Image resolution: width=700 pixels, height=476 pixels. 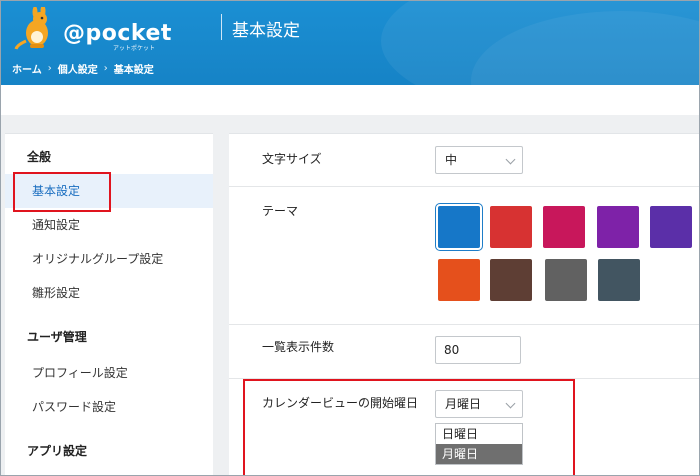 What do you see at coordinates (451, 160) in the screenshot?
I see `font-size-value: 中` at bounding box center [451, 160].